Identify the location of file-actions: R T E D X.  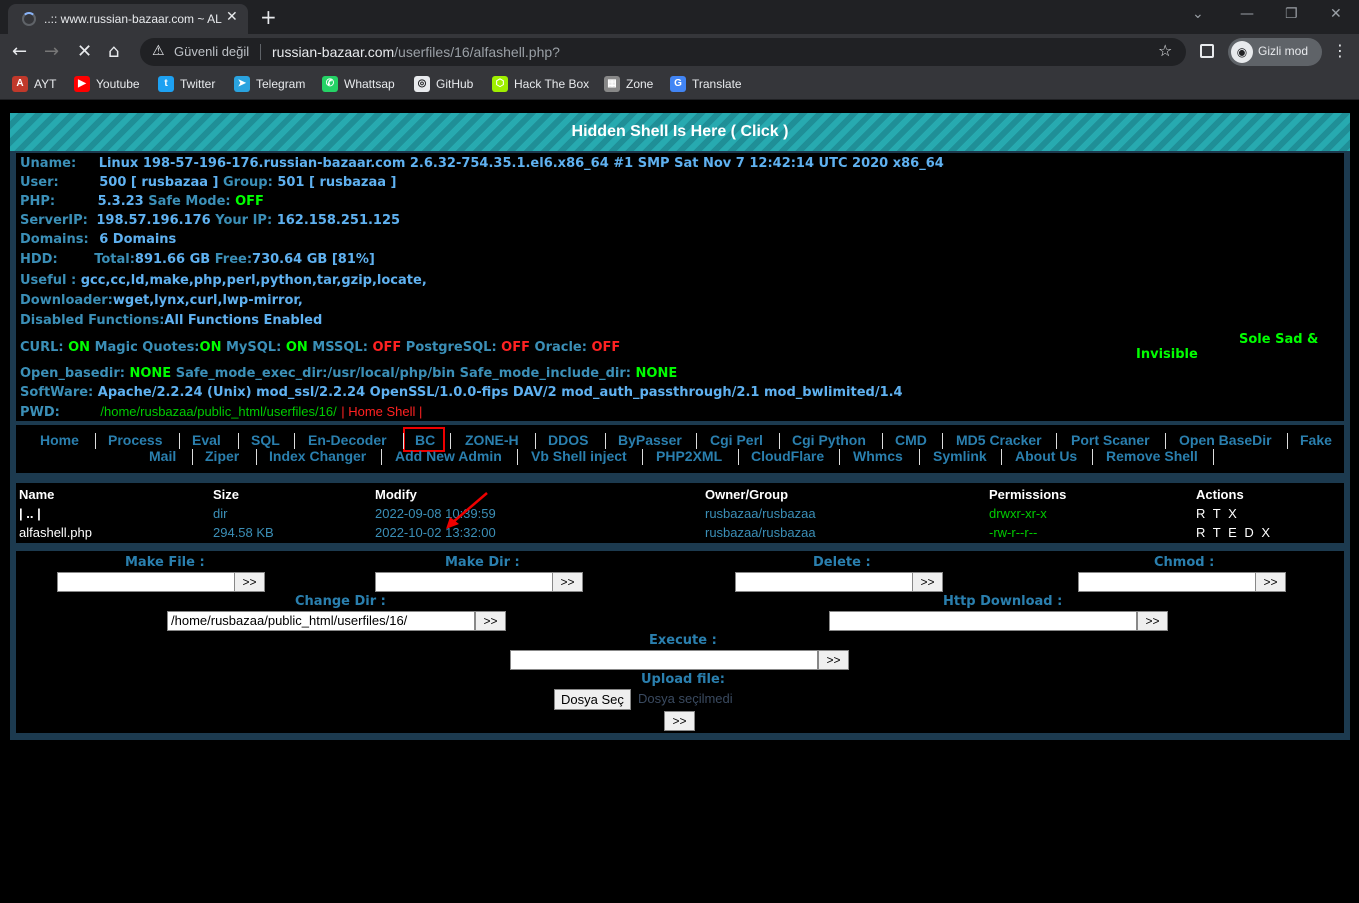
(1234, 532).